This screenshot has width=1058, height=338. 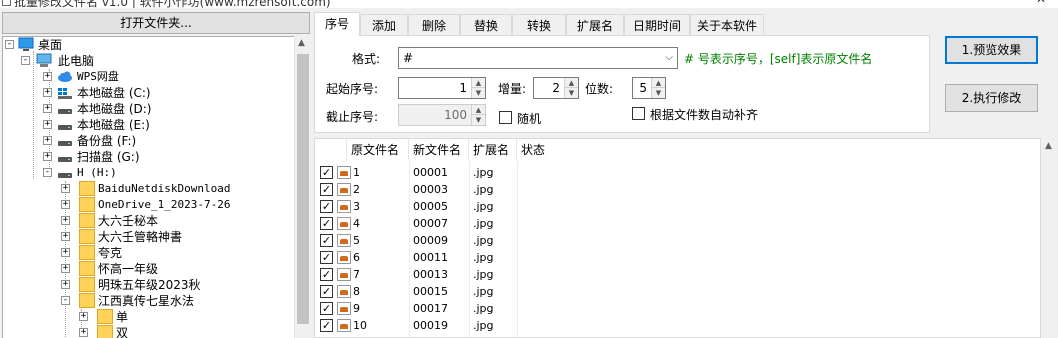 I want to click on random-checkbox, so click(x=505, y=117).